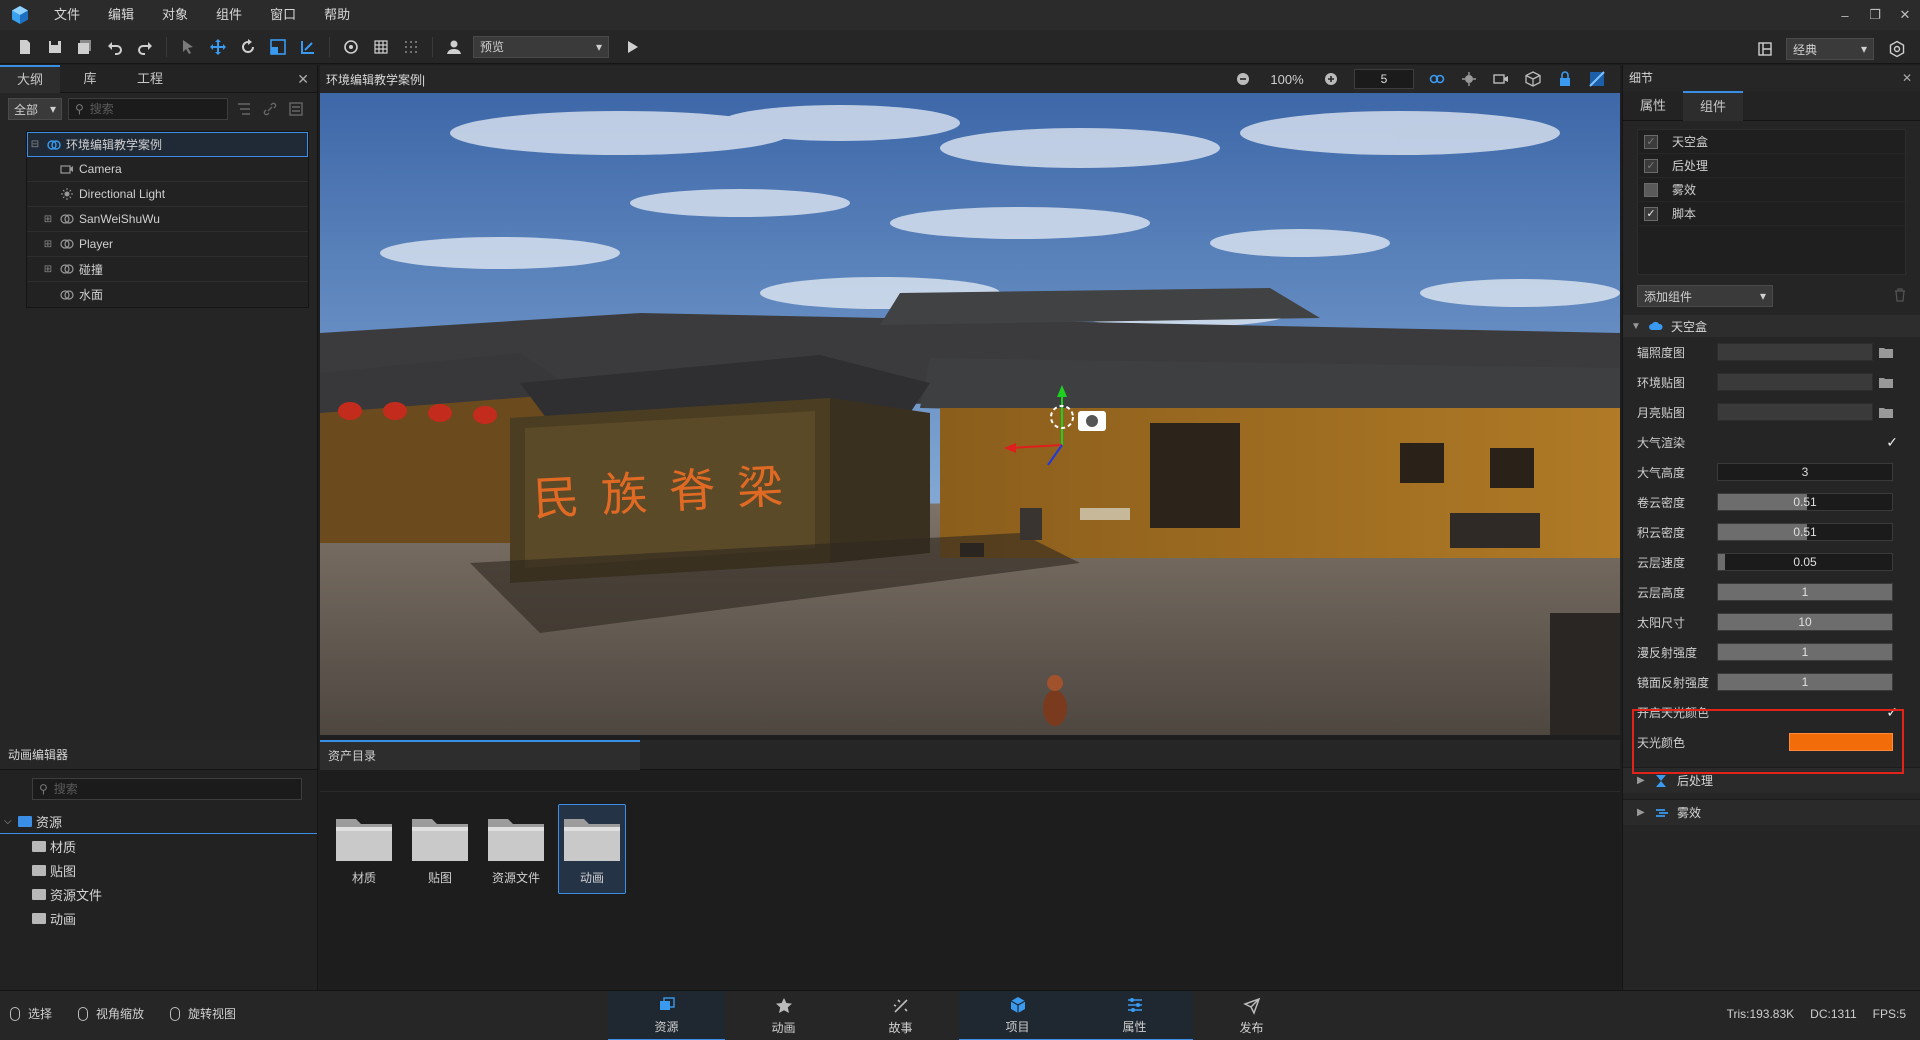  What do you see at coordinates (1765, 49) in the screenshot?
I see `layout-icon` at bounding box center [1765, 49].